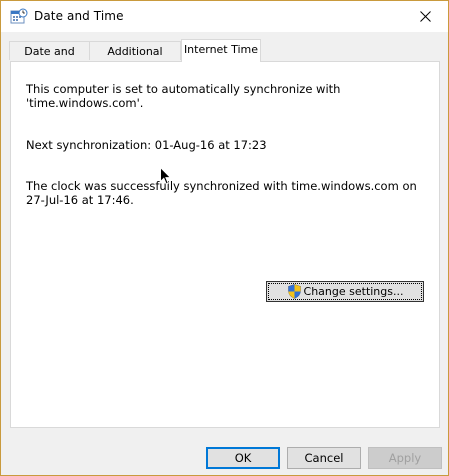  What do you see at coordinates (19, 16) in the screenshot?
I see `date-time-app-icon` at bounding box center [19, 16].